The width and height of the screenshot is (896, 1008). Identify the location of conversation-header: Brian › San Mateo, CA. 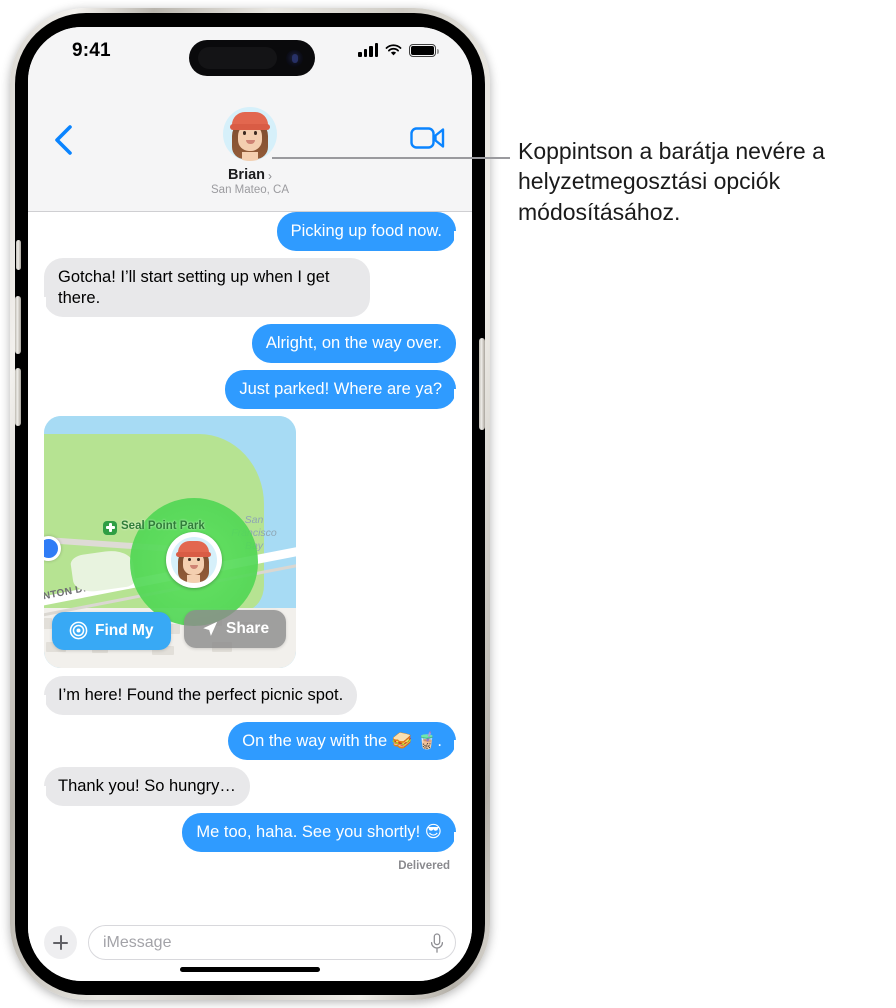
(250, 146).